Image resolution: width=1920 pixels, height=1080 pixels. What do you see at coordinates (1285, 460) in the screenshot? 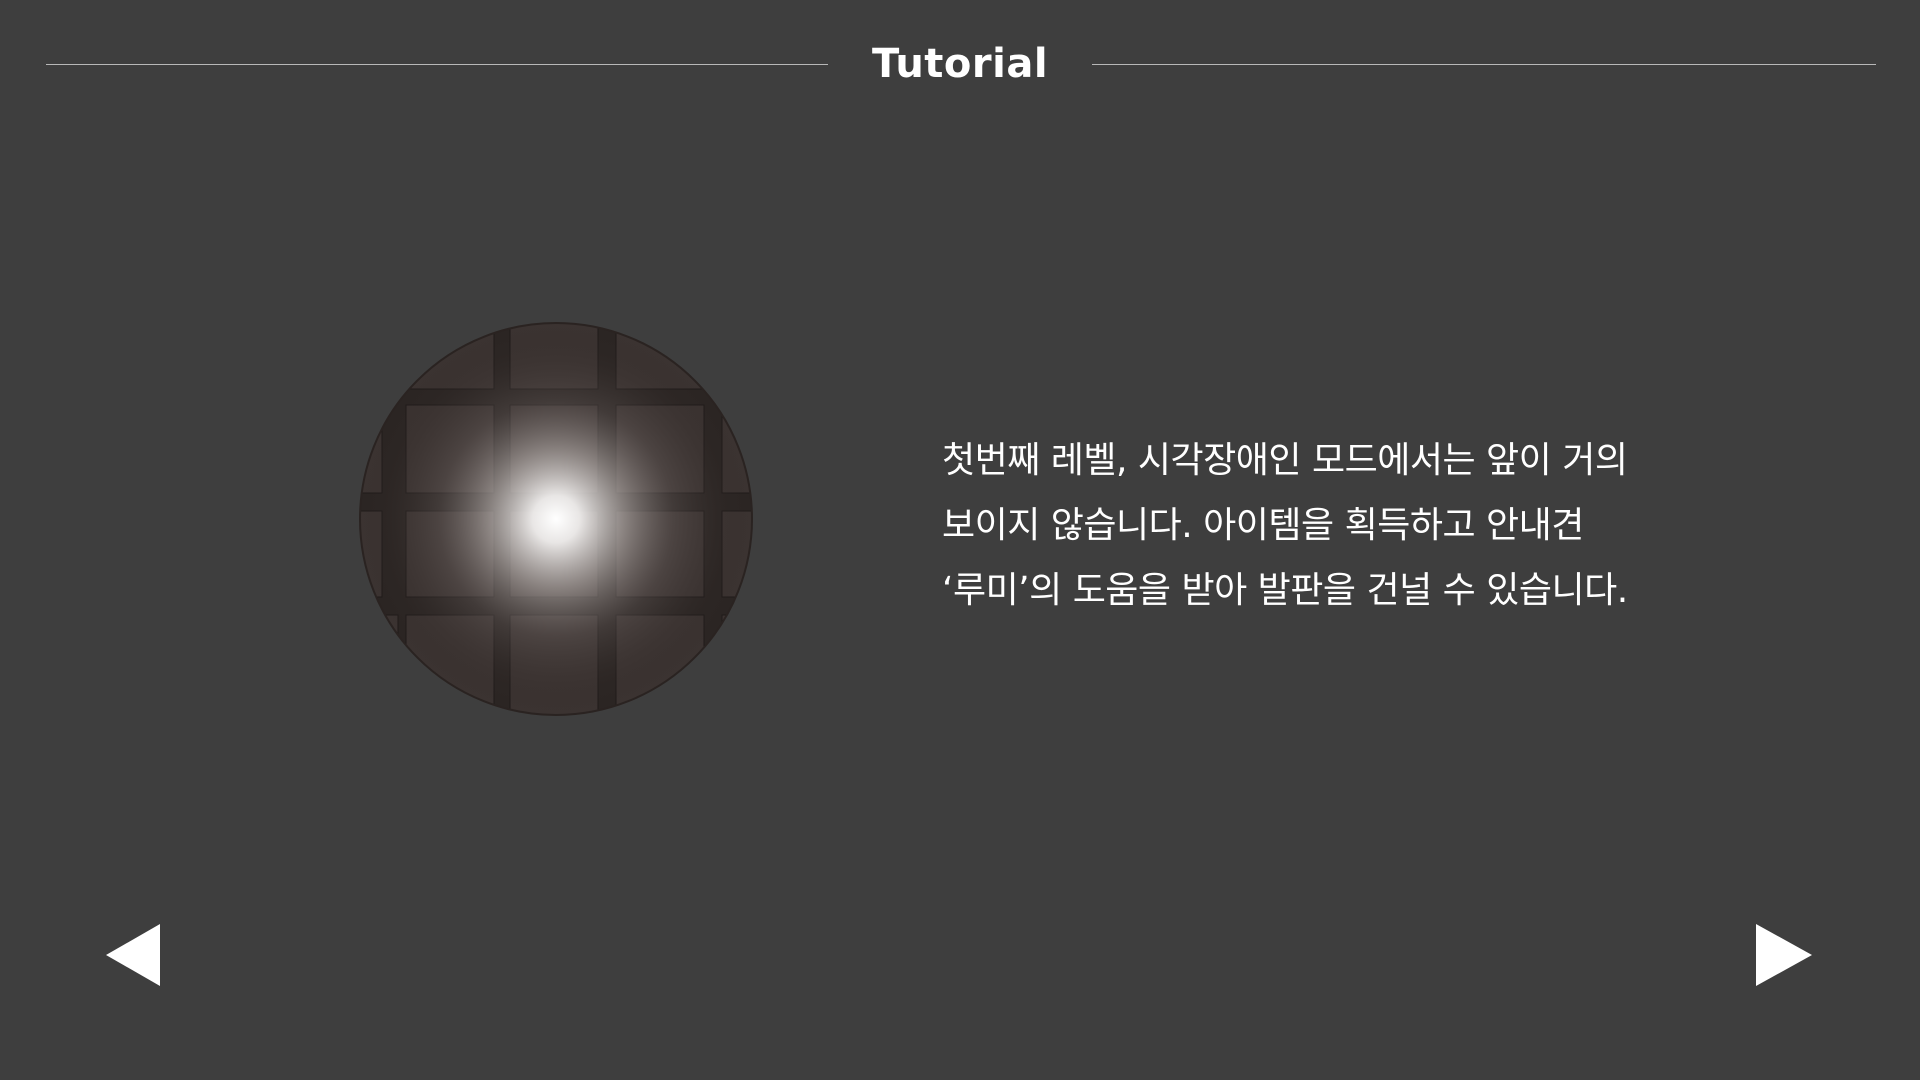
I see `description-line: 첫번째 레벨, 시각장애인 모드에서는 앞이 거의` at bounding box center [1285, 460].